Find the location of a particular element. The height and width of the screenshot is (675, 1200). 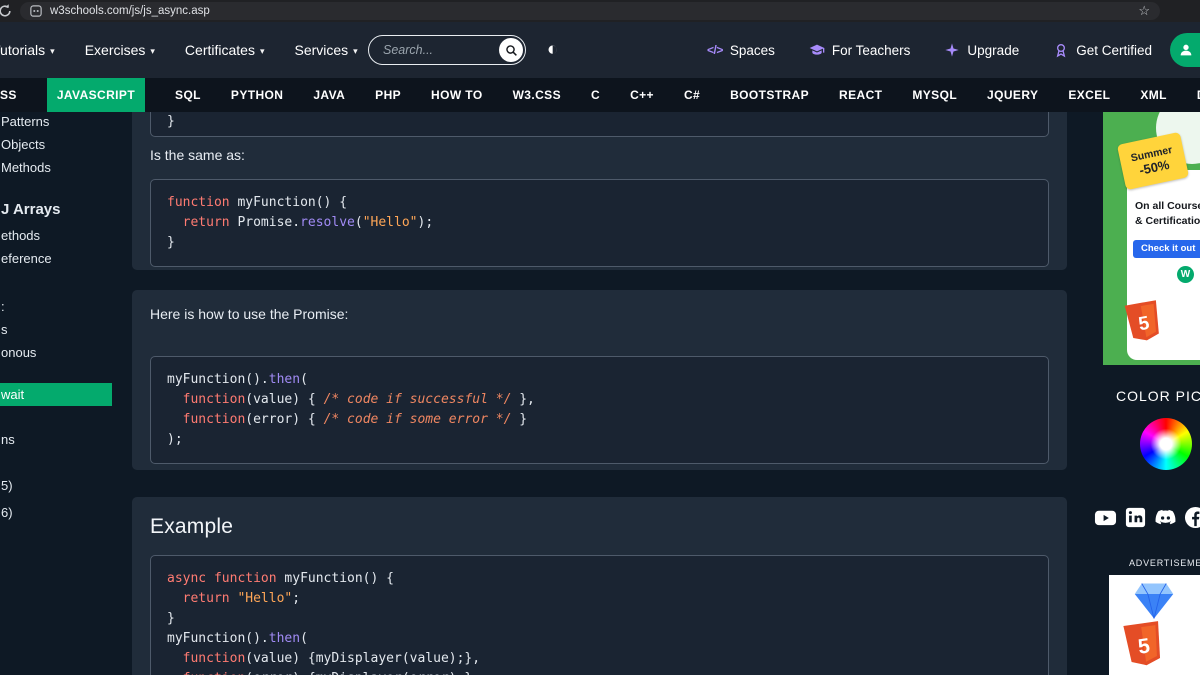

search-icon is located at coordinates (511, 50).